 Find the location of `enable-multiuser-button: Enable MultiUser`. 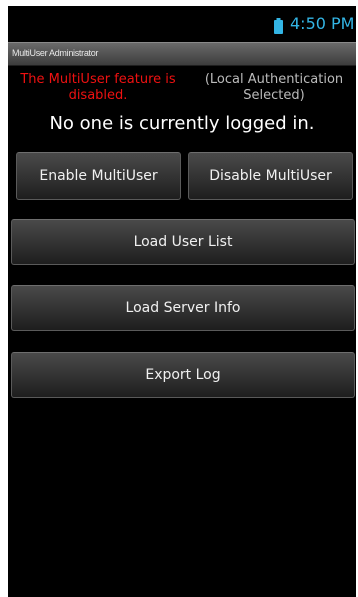

enable-multiuser-button: Enable MultiUser is located at coordinates (98, 176).